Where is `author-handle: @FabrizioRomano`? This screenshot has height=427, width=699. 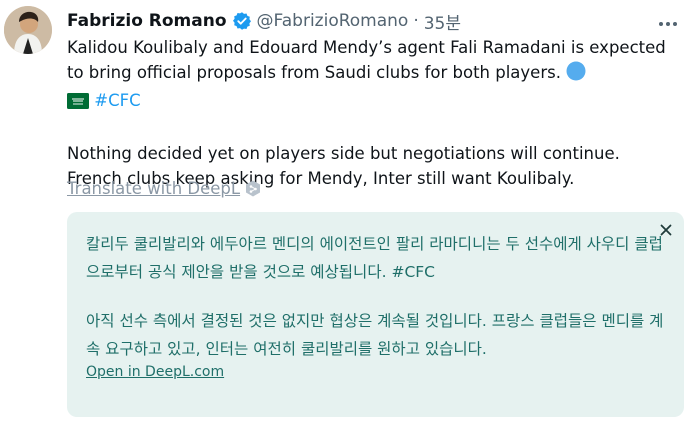 author-handle: @FabrizioRomano is located at coordinates (333, 21).